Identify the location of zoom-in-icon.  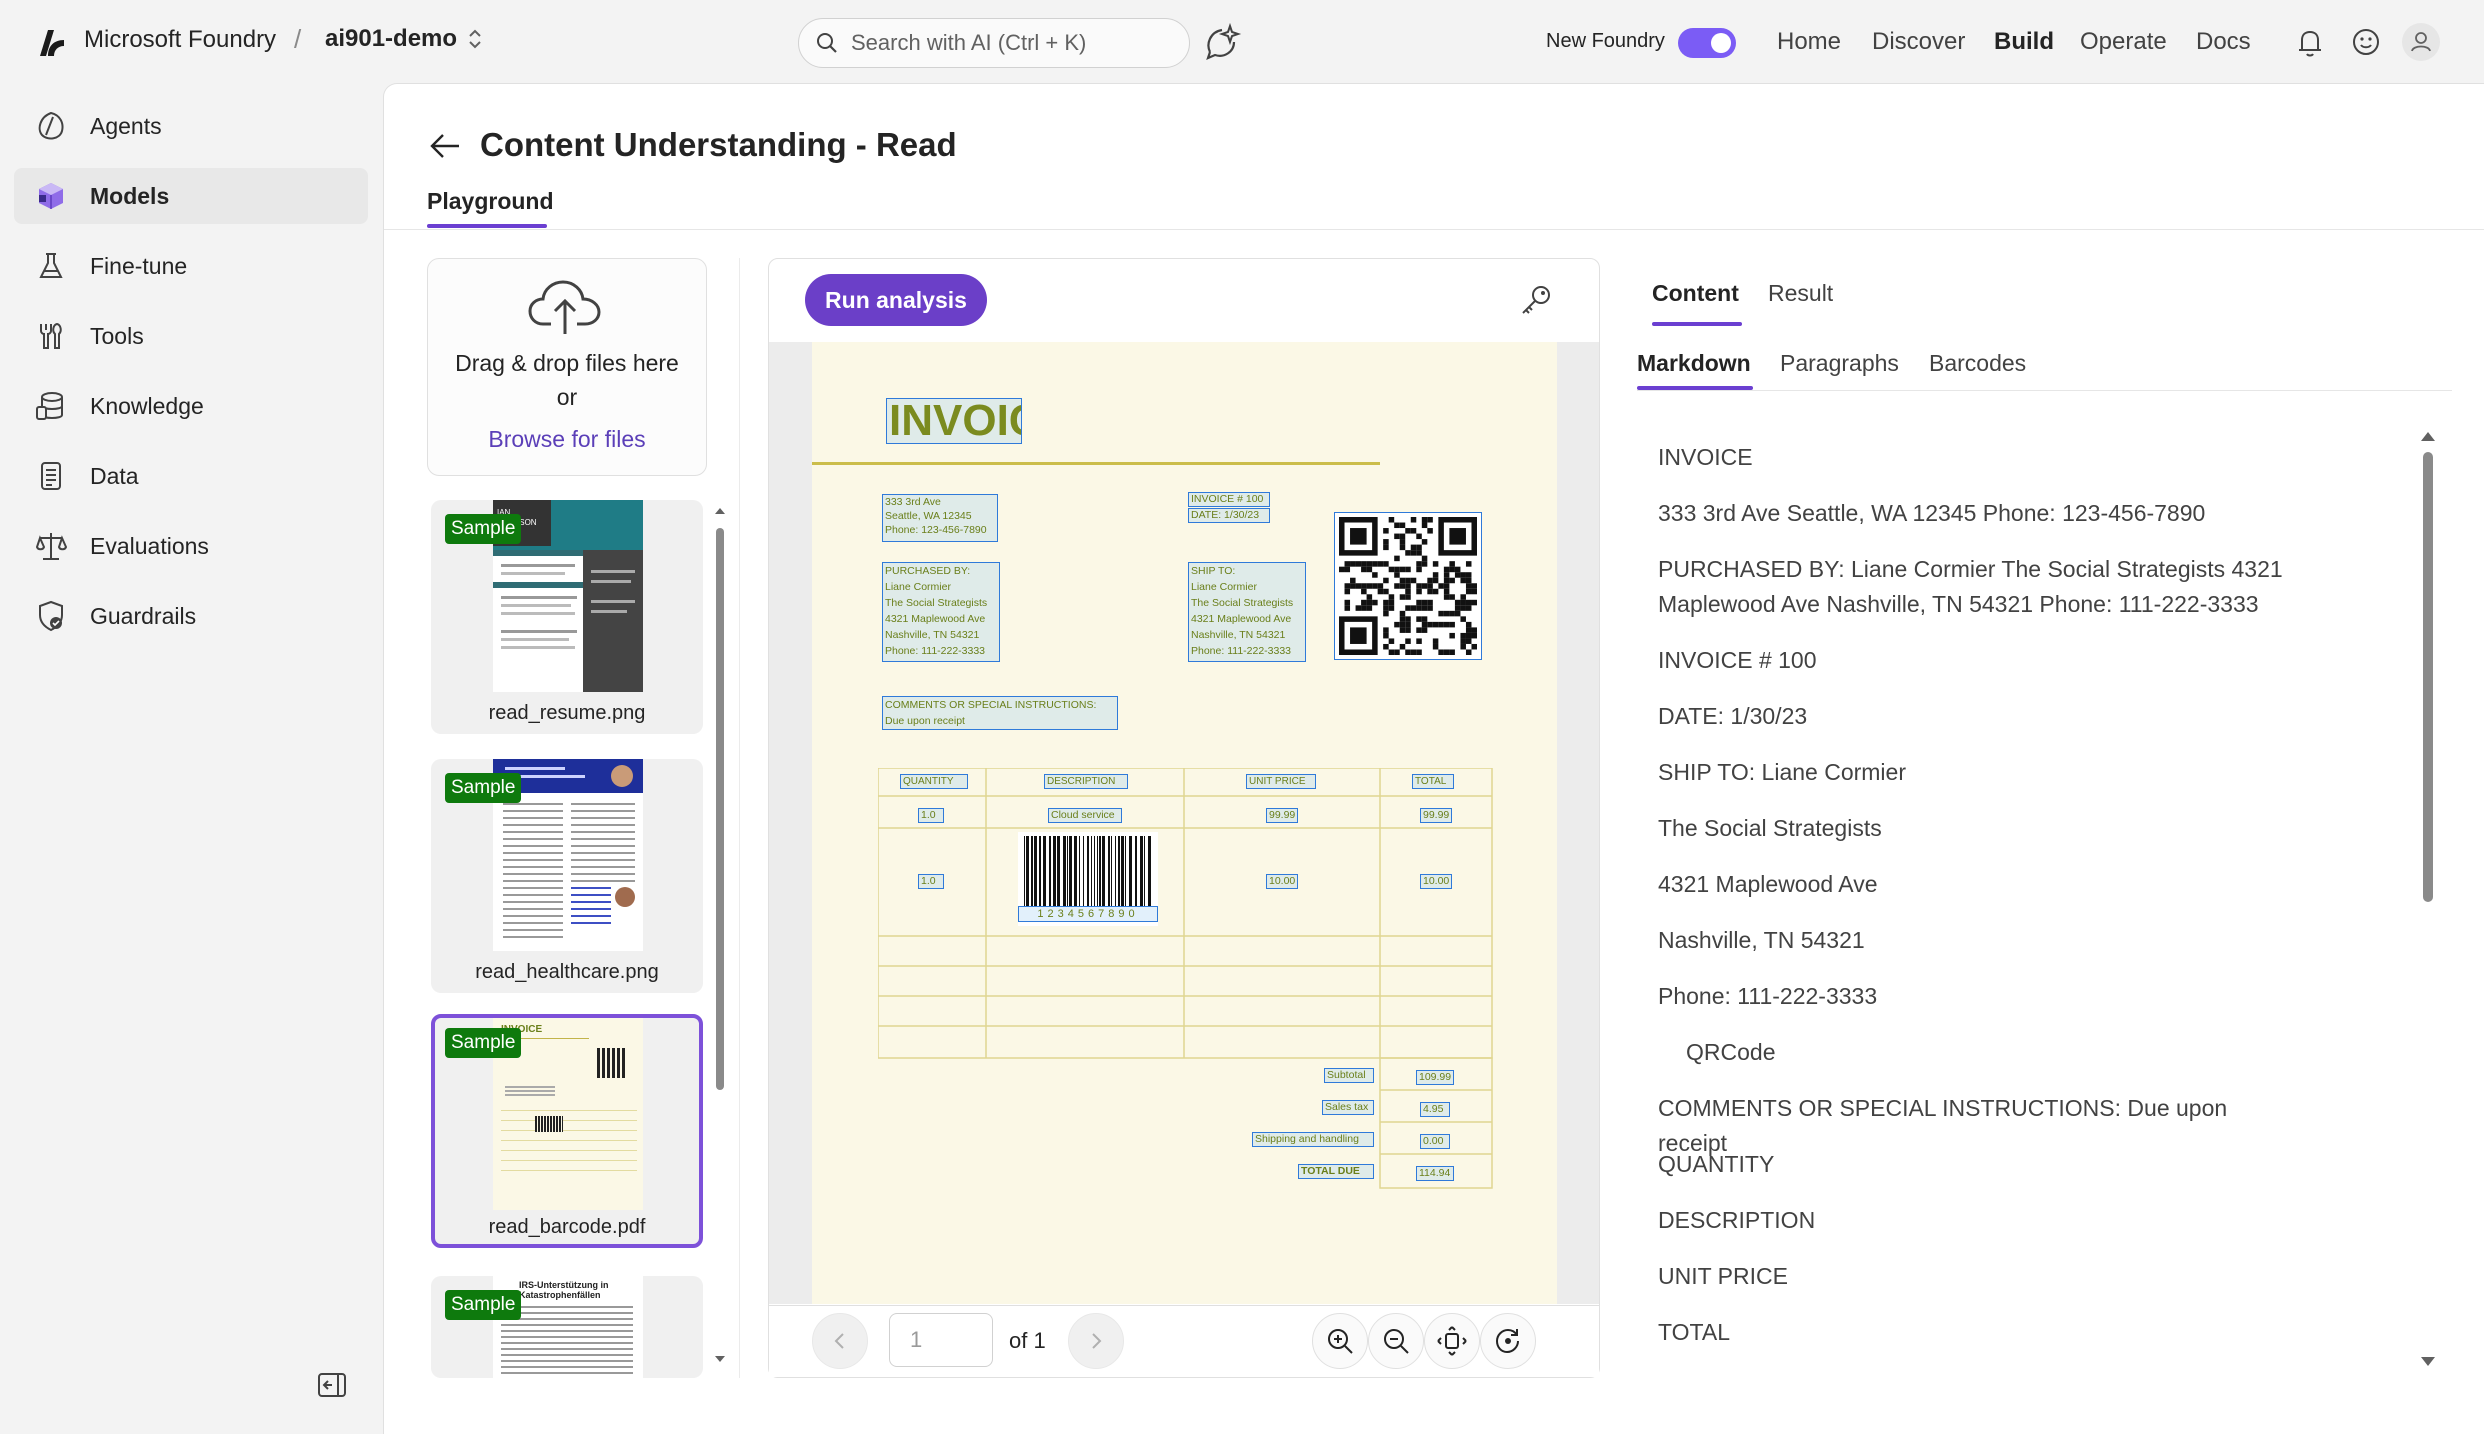
(1340, 1341).